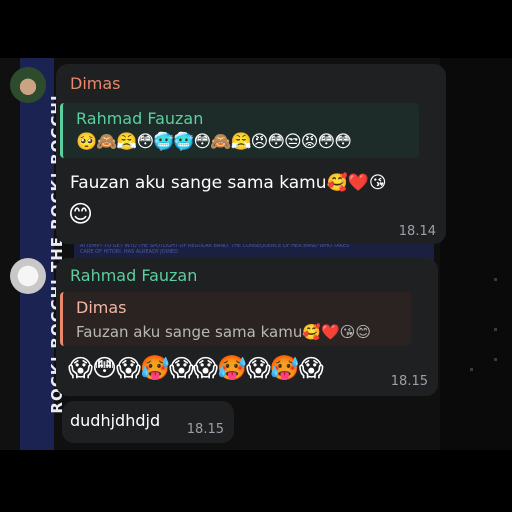 The height and width of the screenshot is (512, 512). Describe the element at coordinates (235, 319) in the screenshot. I see `reply-preview: Dimas Fauzan aku sange sama kamu🥰❤️😘😊` at that location.